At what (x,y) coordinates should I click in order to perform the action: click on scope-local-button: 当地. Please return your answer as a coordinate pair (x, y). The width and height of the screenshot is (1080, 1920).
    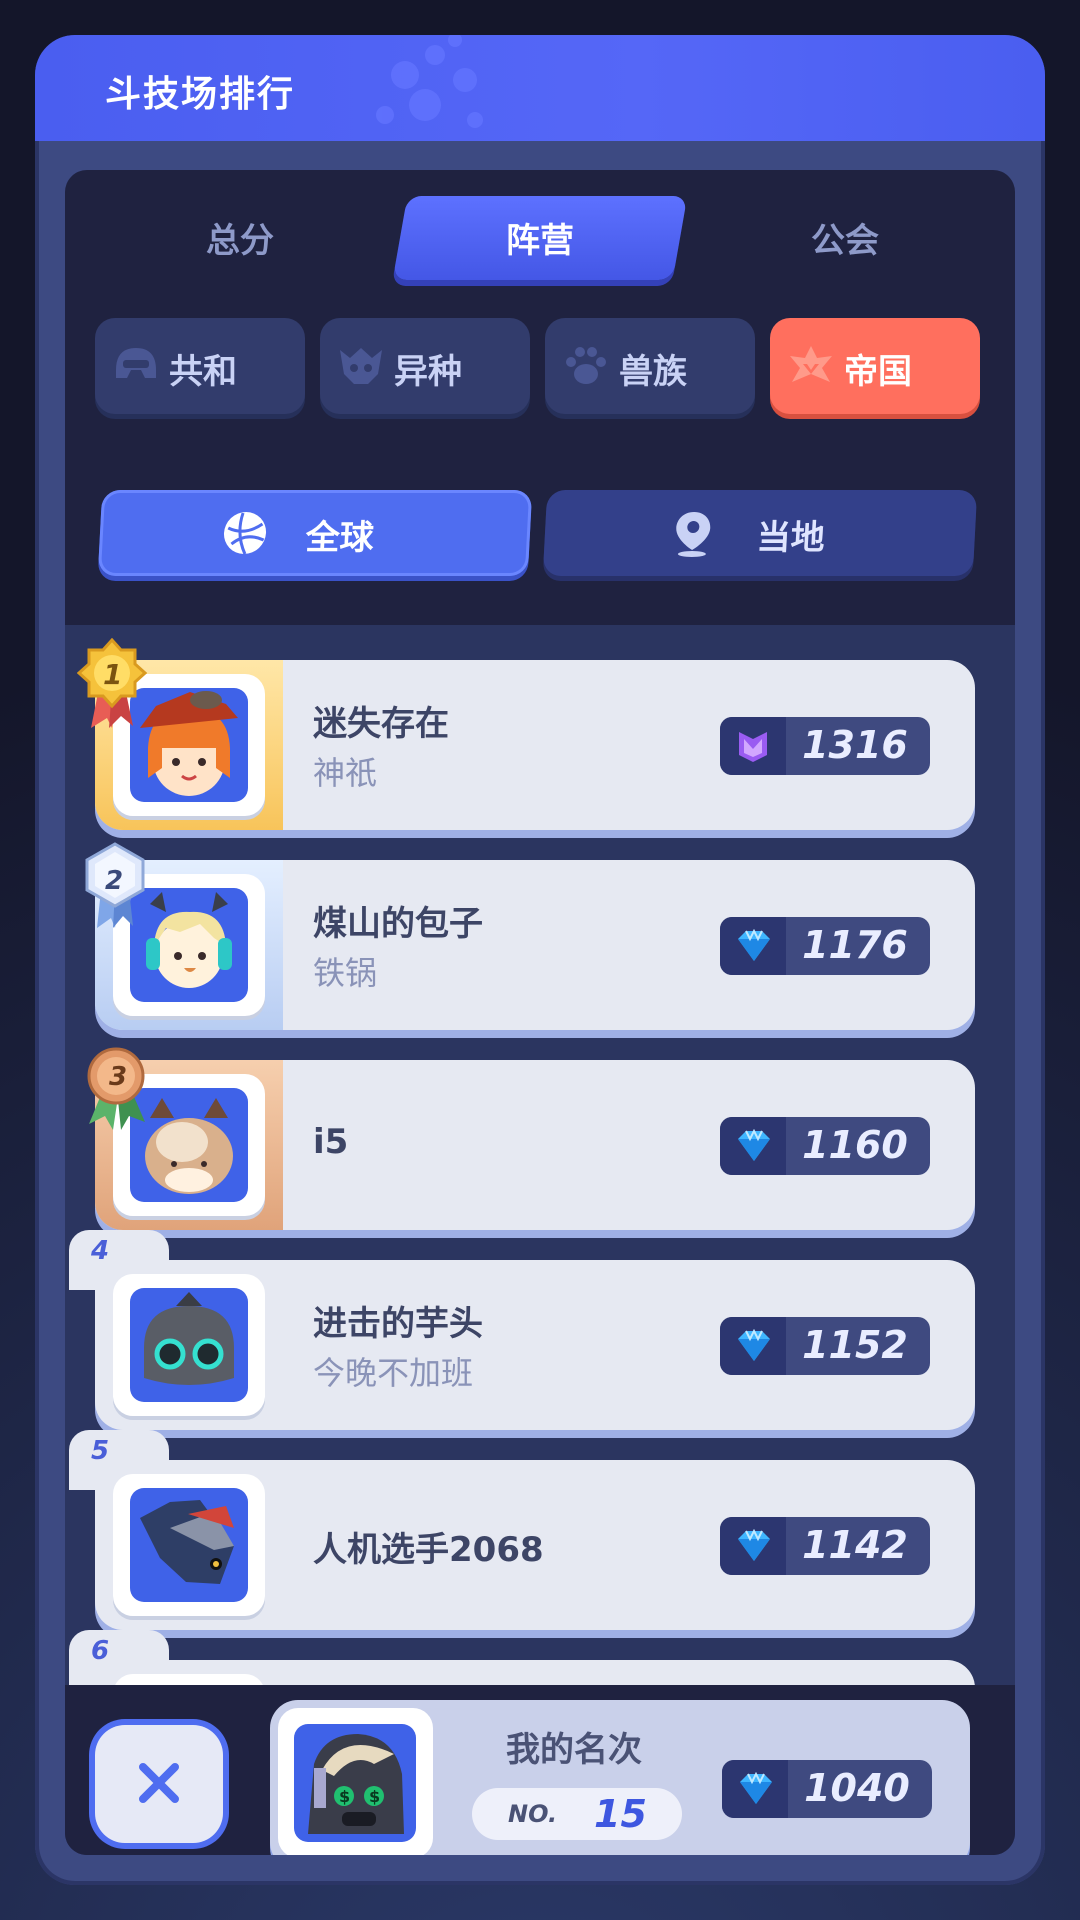
    Looking at the image, I should click on (760, 533).